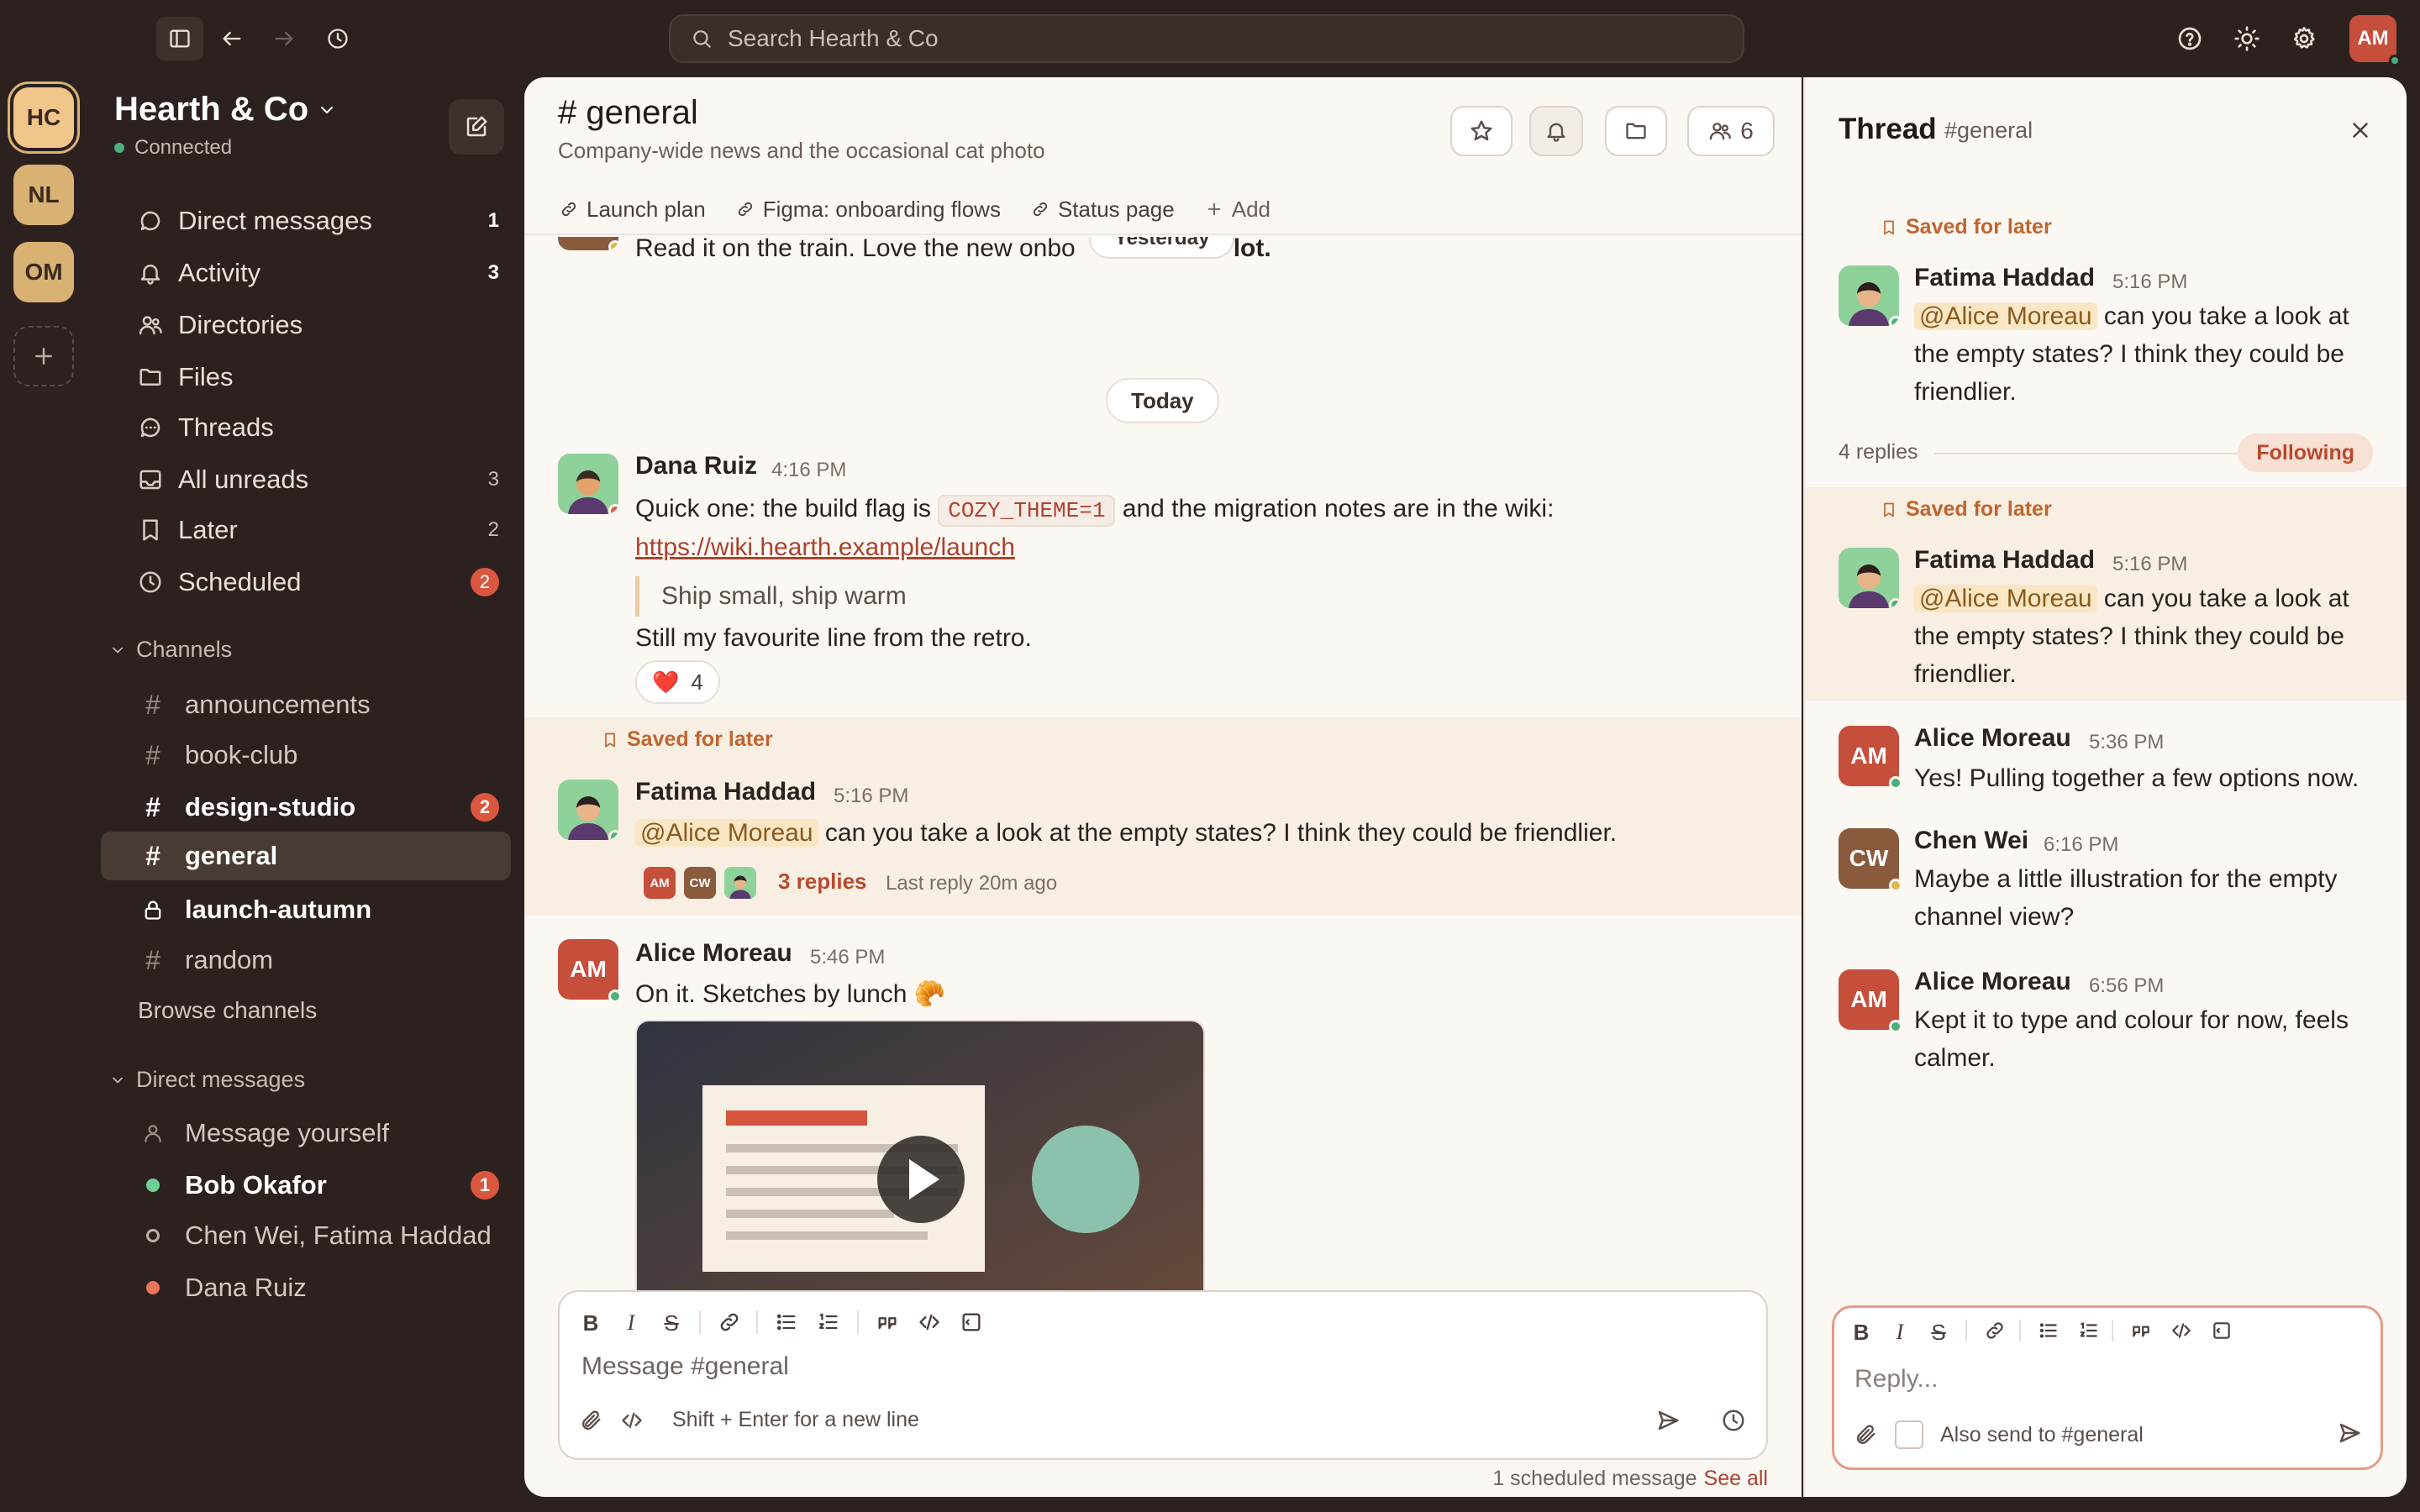  Describe the element at coordinates (207, 1080) in the screenshot. I see `dms-section-header: Direct messages` at that location.